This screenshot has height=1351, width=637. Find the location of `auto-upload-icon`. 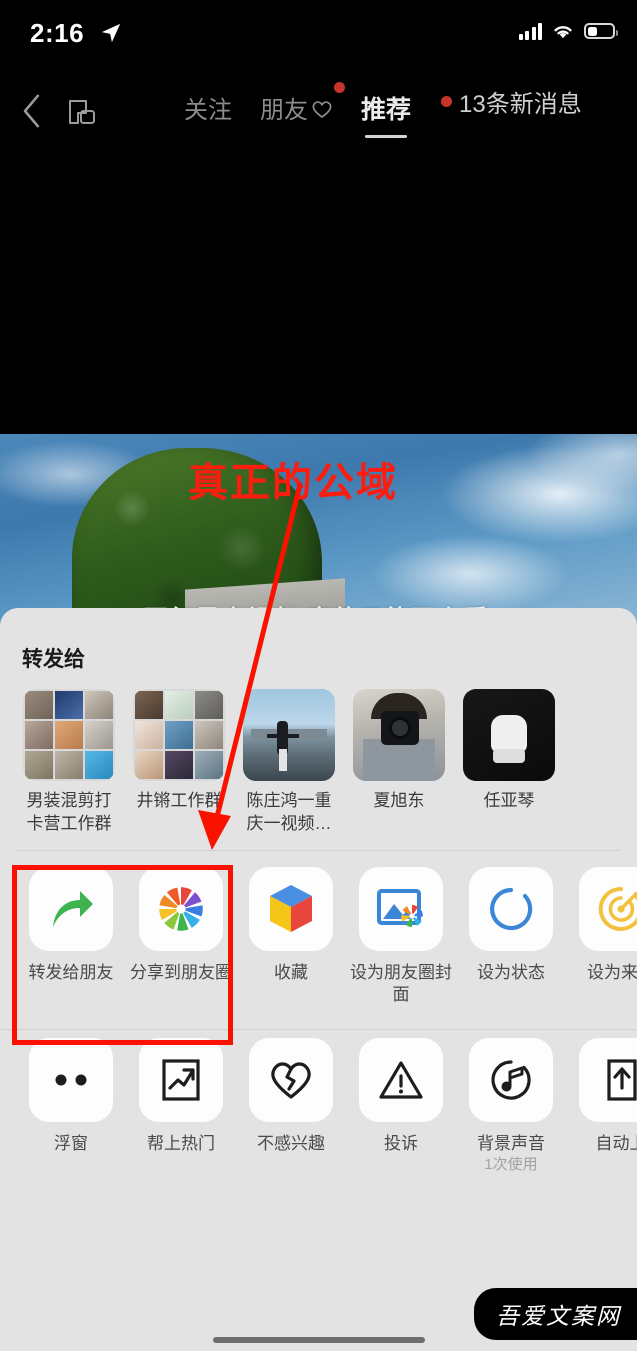

auto-upload-icon is located at coordinates (622, 1080).